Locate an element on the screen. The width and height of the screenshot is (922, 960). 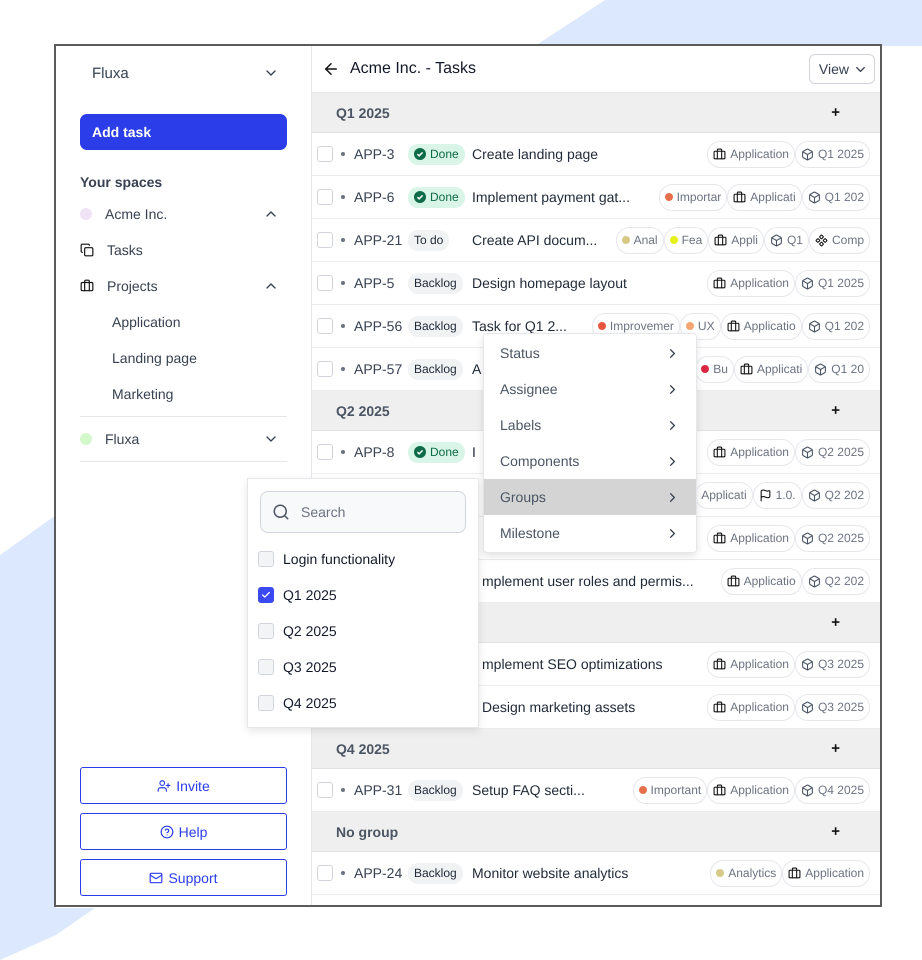
option-label: Login functionality is located at coordinates (339, 559).